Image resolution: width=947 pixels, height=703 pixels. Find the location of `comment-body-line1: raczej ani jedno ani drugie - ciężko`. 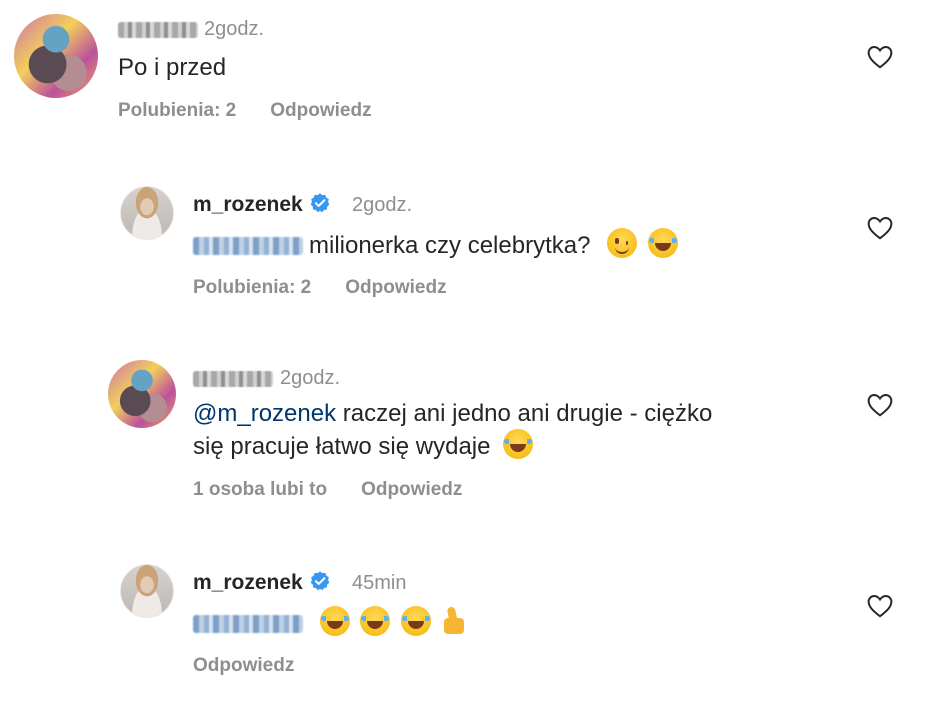

comment-body-line1: raczej ani jedno ani drugie - ciężko is located at coordinates (527, 413).